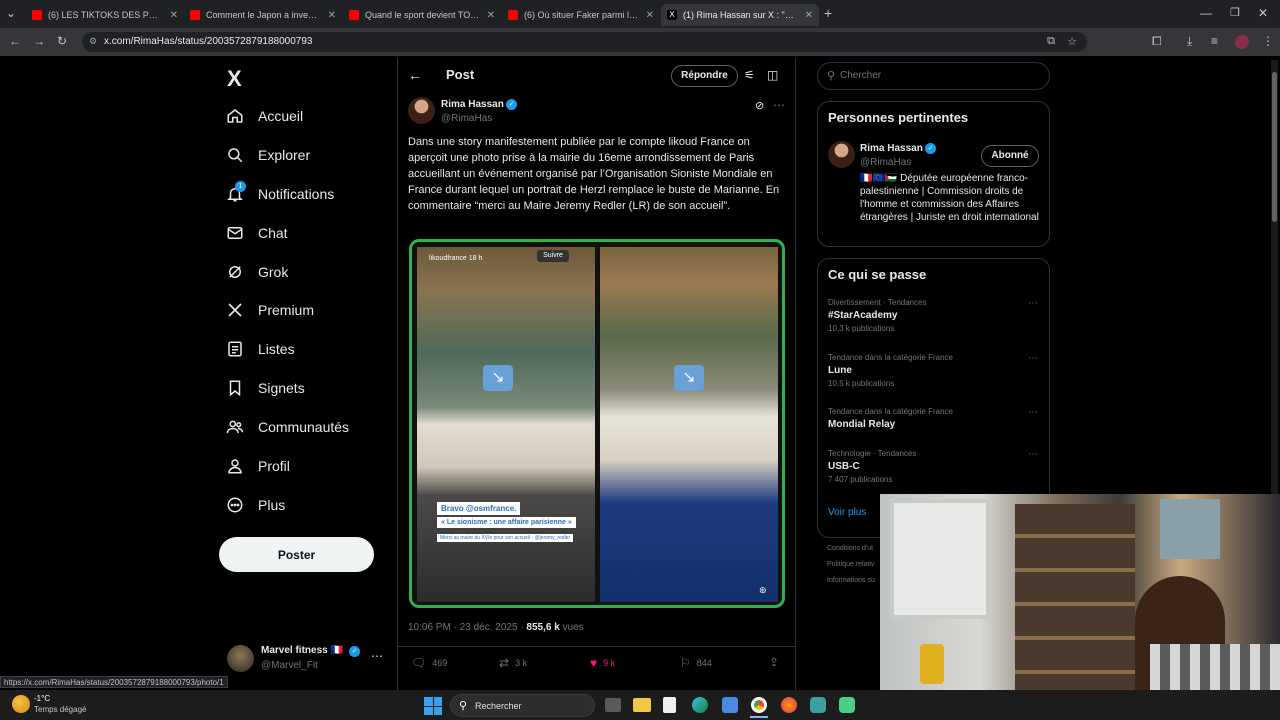 This screenshot has height=720, width=1280. I want to click on back-icon: ←, so click(15, 41).